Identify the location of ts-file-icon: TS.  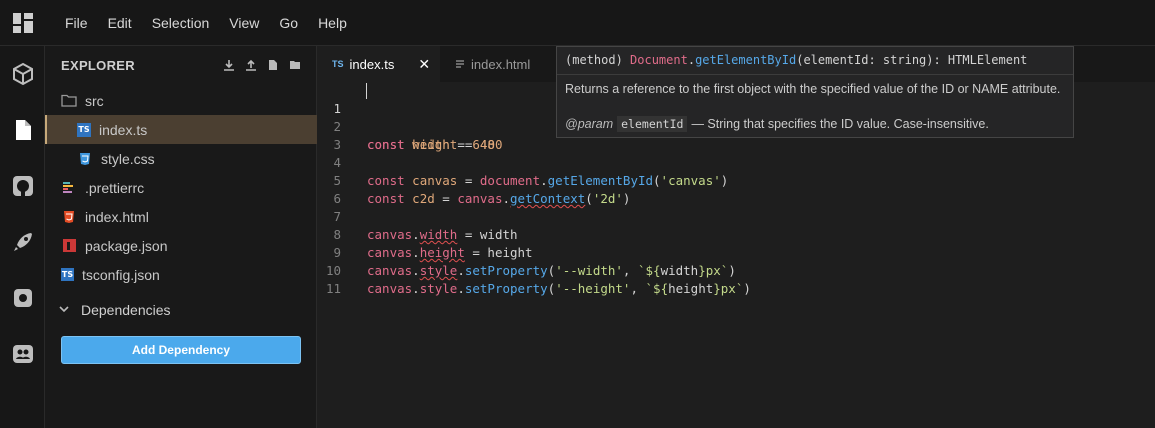
(84, 129).